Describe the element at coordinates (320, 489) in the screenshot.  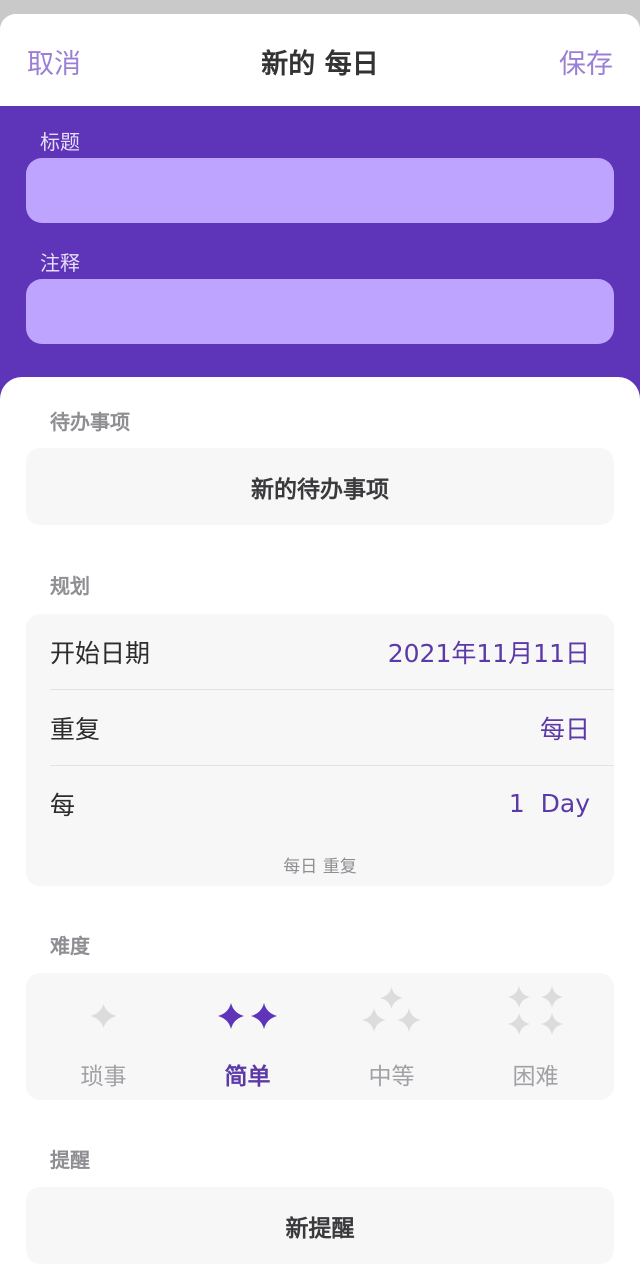
I see `new-checklist-item-label: 新的待办事项` at that location.